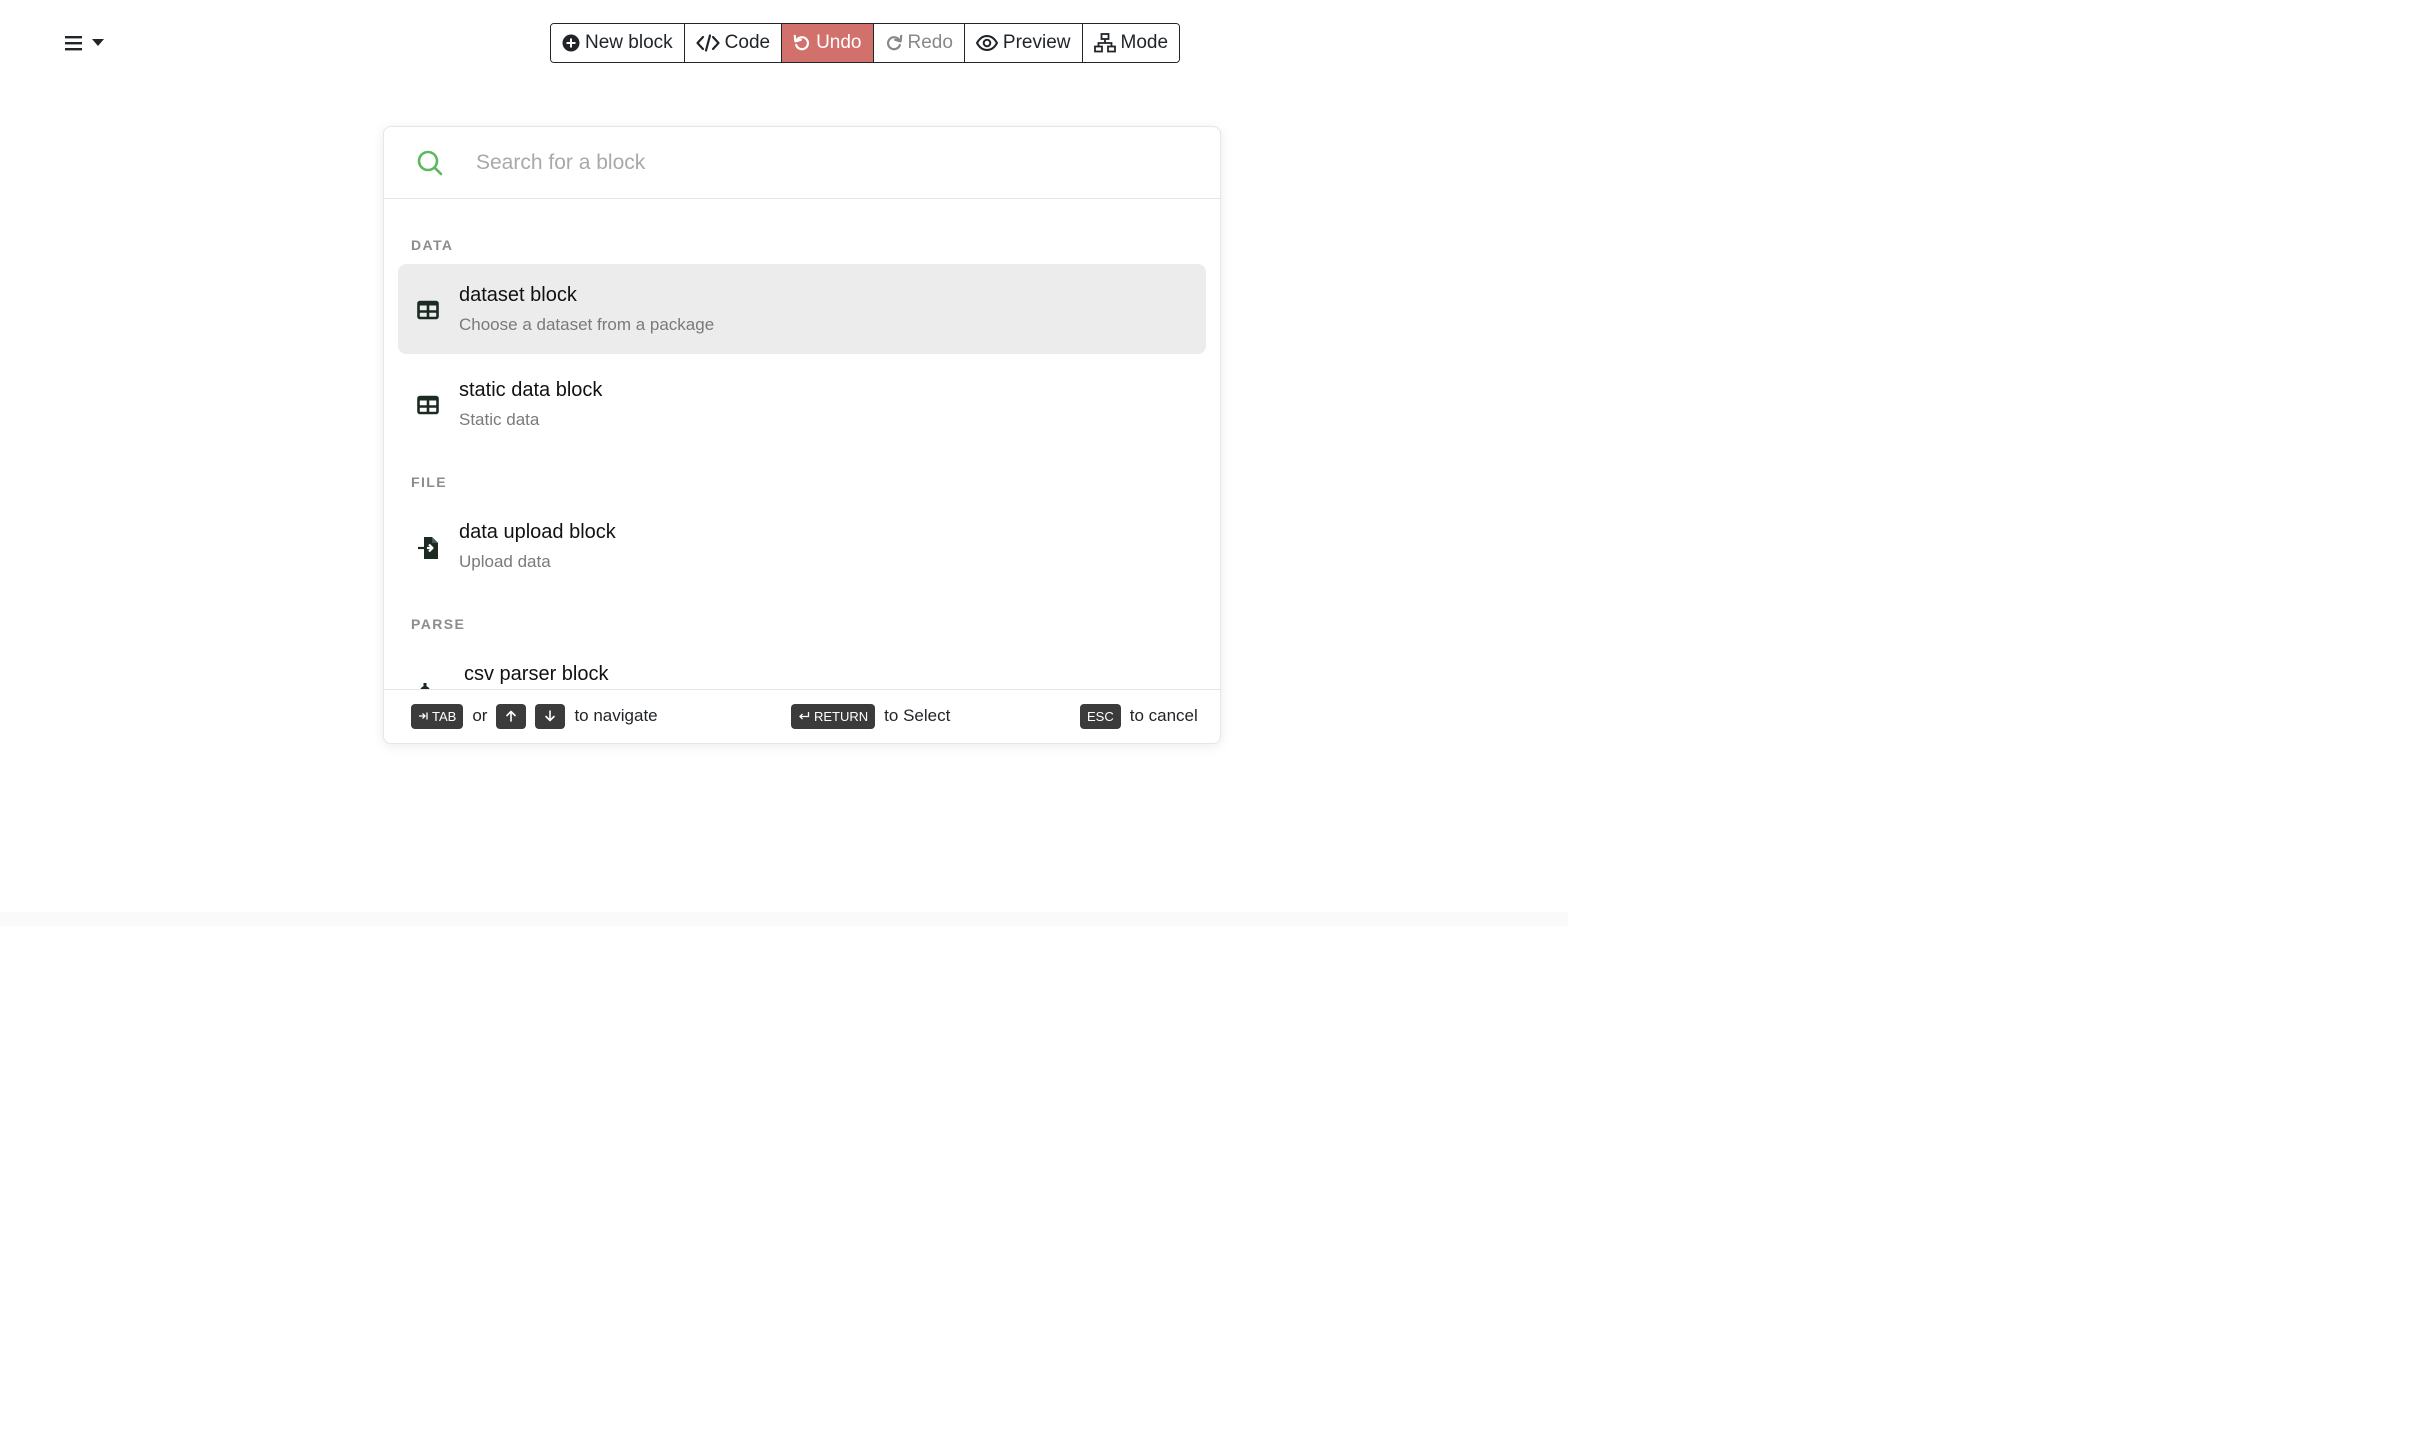  Describe the element at coordinates (423, 716) in the screenshot. I see `tab-arrow-icon` at that location.